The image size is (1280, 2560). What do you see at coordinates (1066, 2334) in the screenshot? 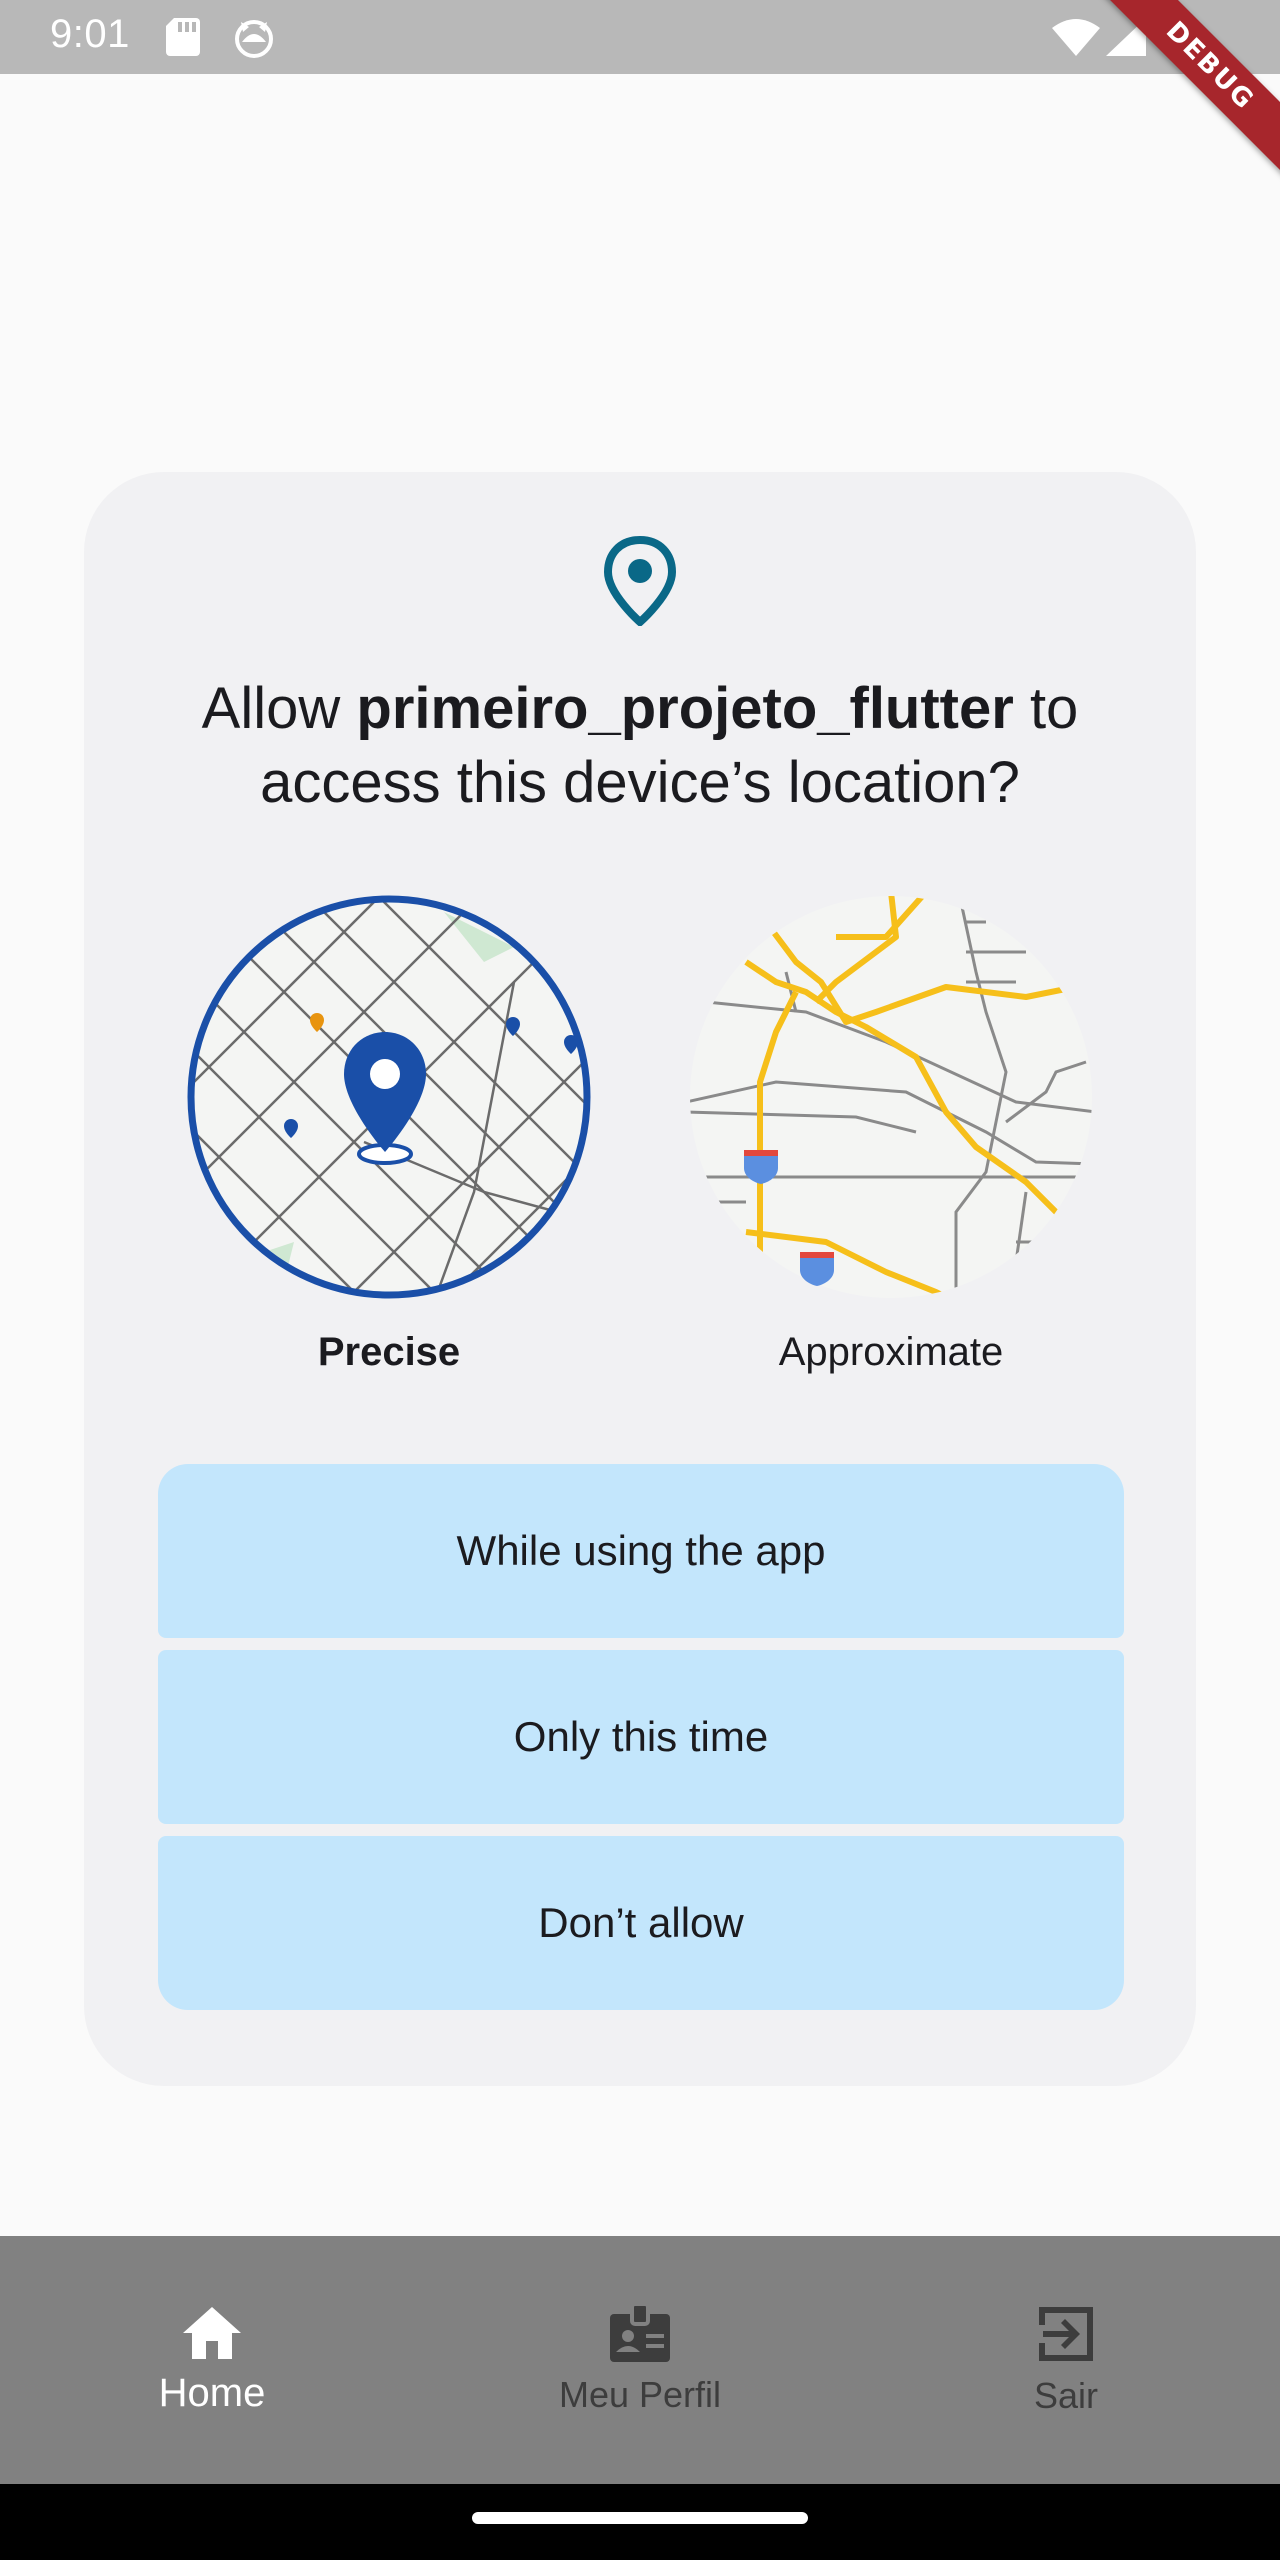
I see `logout-icon` at bounding box center [1066, 2334].